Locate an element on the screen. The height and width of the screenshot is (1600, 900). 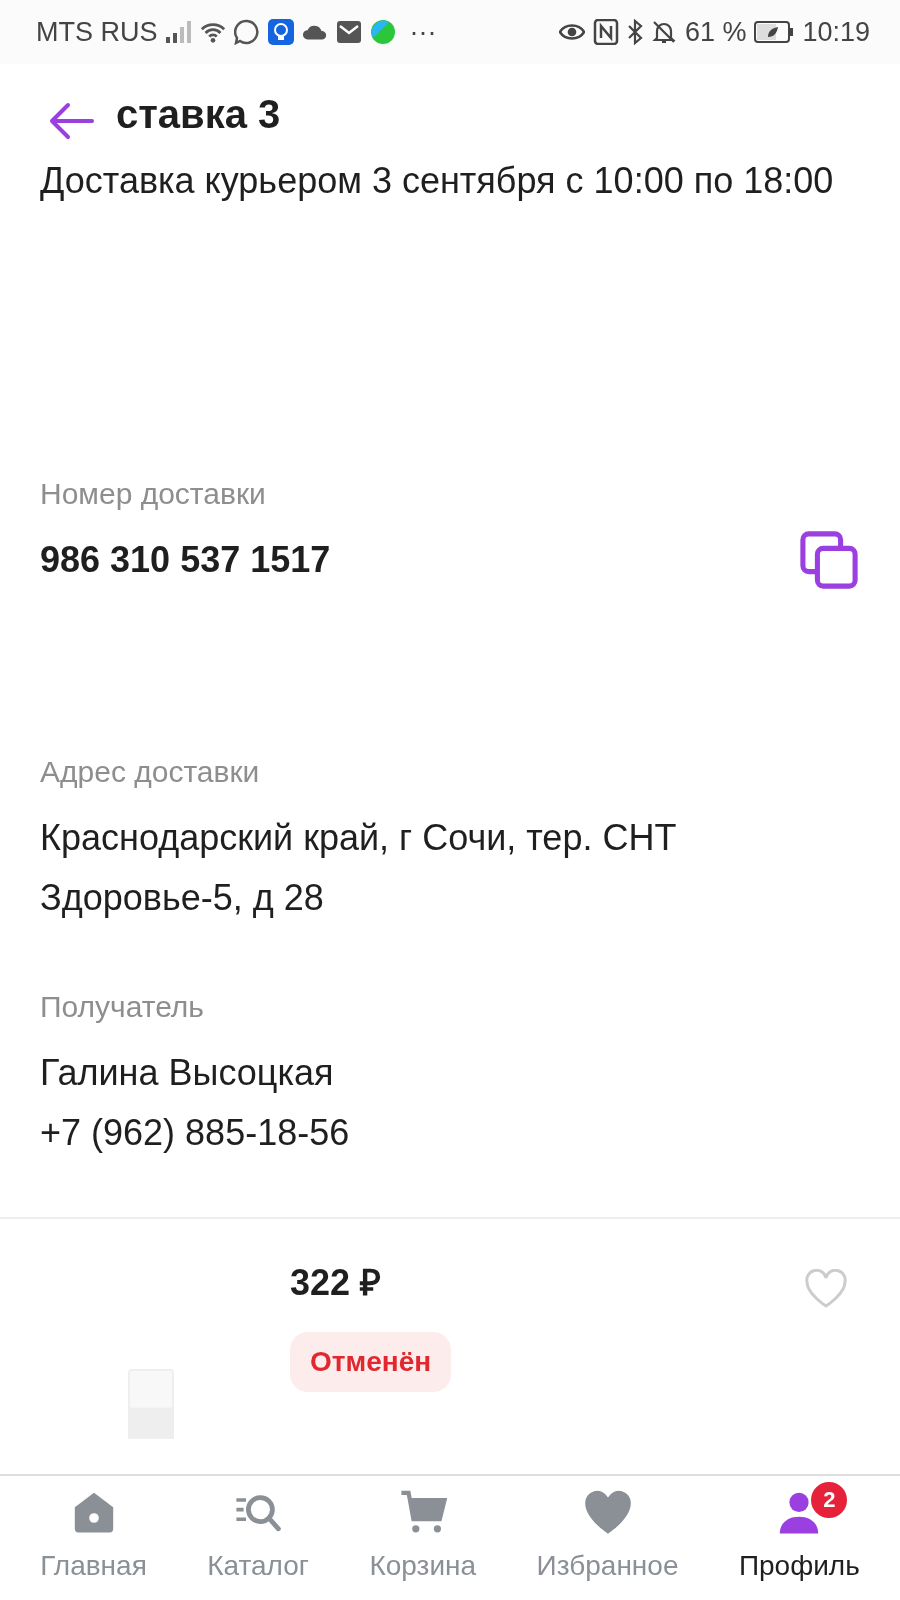
clock: 10:19 is located at coordinates (836, 32).